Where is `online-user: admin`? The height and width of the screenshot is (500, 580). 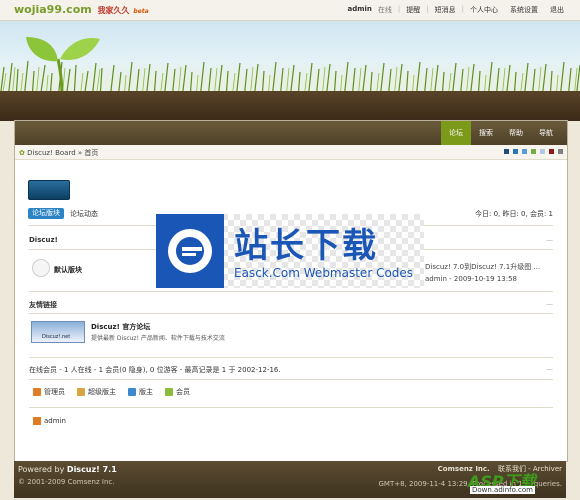
online-user: admin is located at coordinates (49, 421).